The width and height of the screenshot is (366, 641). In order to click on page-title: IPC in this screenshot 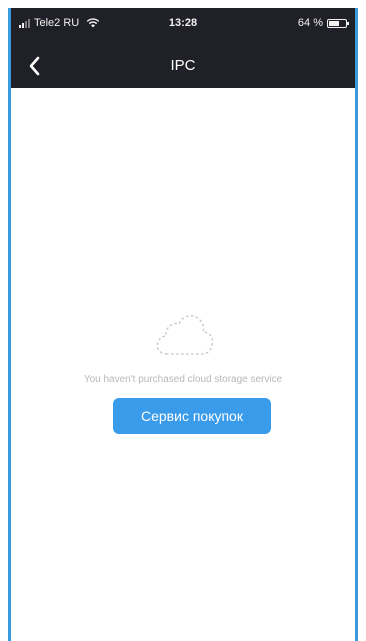, I will do `click(183, 65)`.